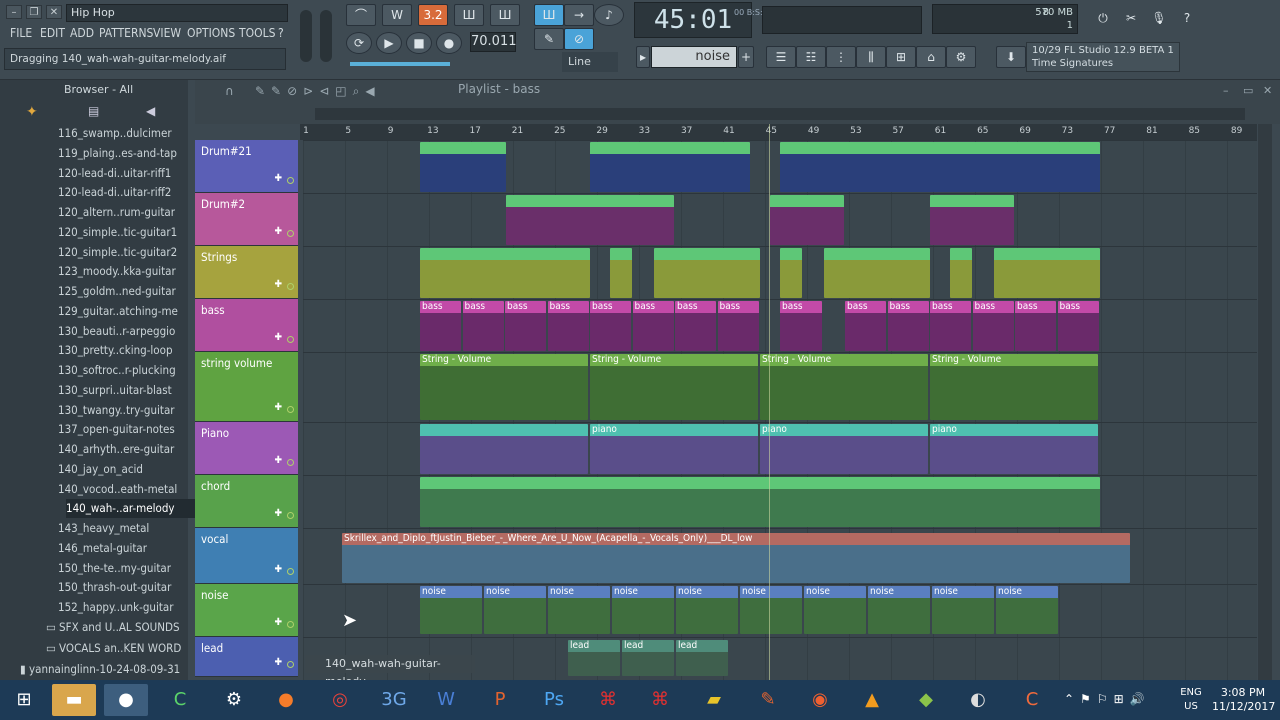 Image resolution: width=1280 pixels, height=720 pixels. Describe the element at coordinates (768, 700) in the screenshot. I see `app3-icon: ✎` at that location.